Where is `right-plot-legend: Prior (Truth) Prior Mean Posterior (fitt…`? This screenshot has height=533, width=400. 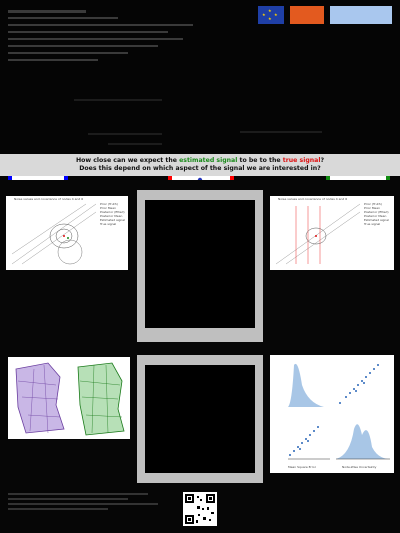 right-plot-legend: Prior (Truth) Prior Mean Posterior (fitt… is located at coordinates (378, 214).